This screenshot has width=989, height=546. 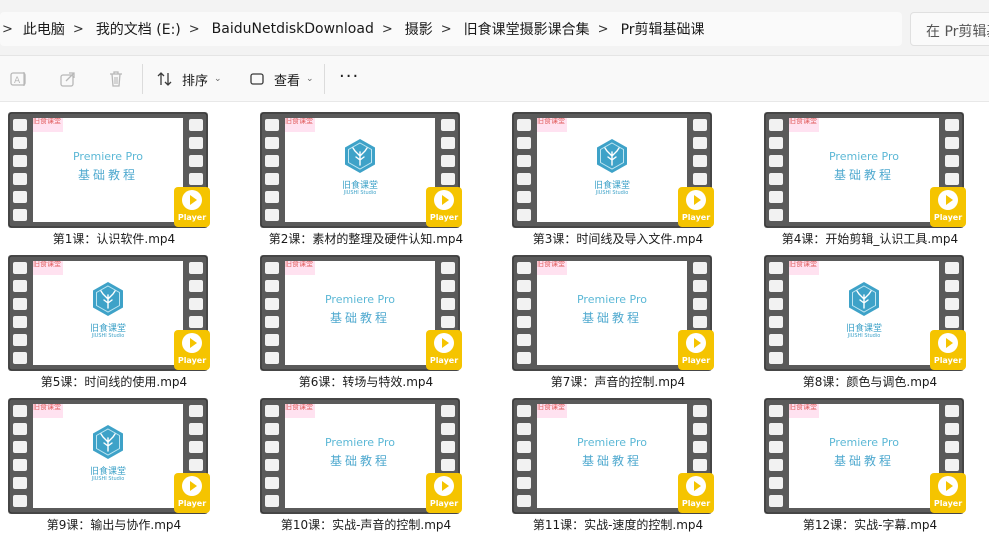 I want to click on view-label: 查看, so click(x=287, y=81).